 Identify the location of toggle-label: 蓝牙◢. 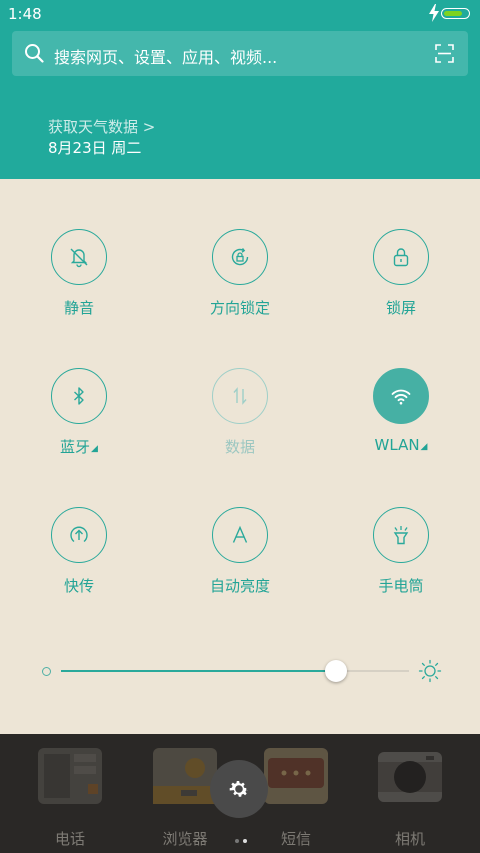
(79, 447).